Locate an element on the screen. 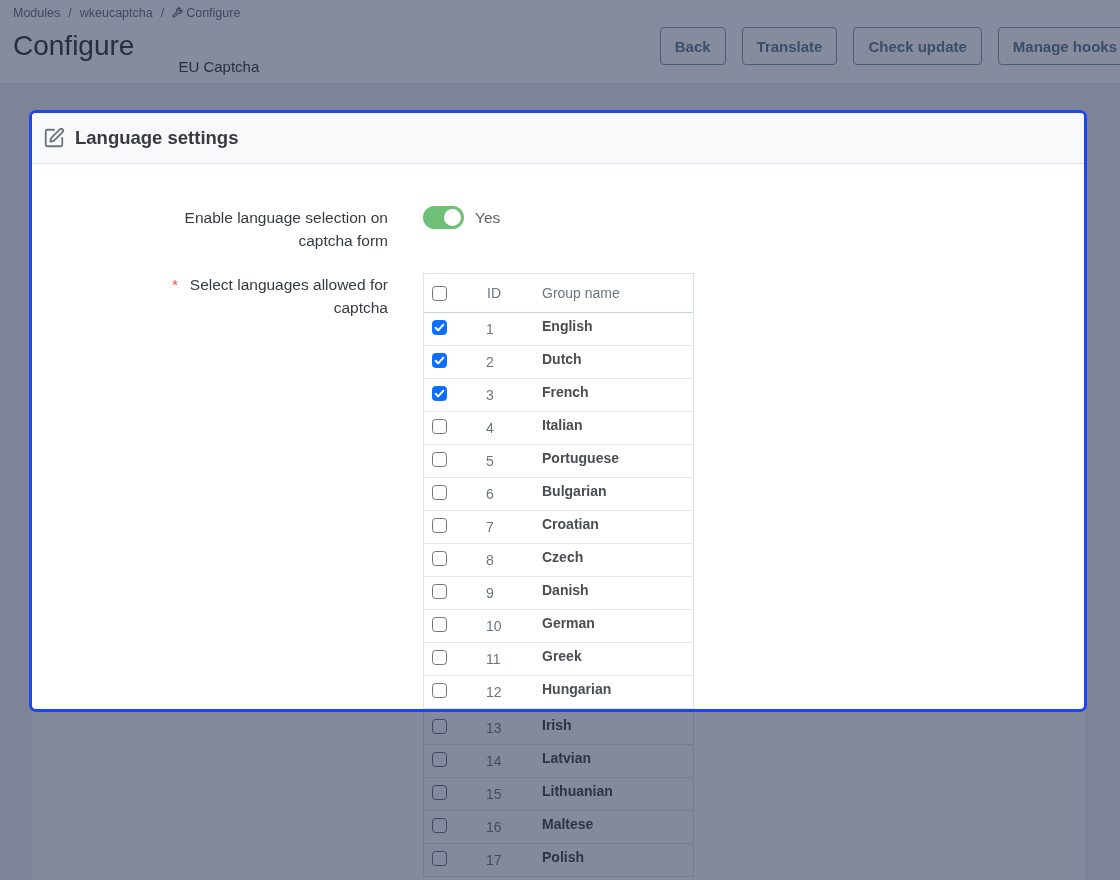  header-button: Manage hooks is located at coordinates (1058, 46).